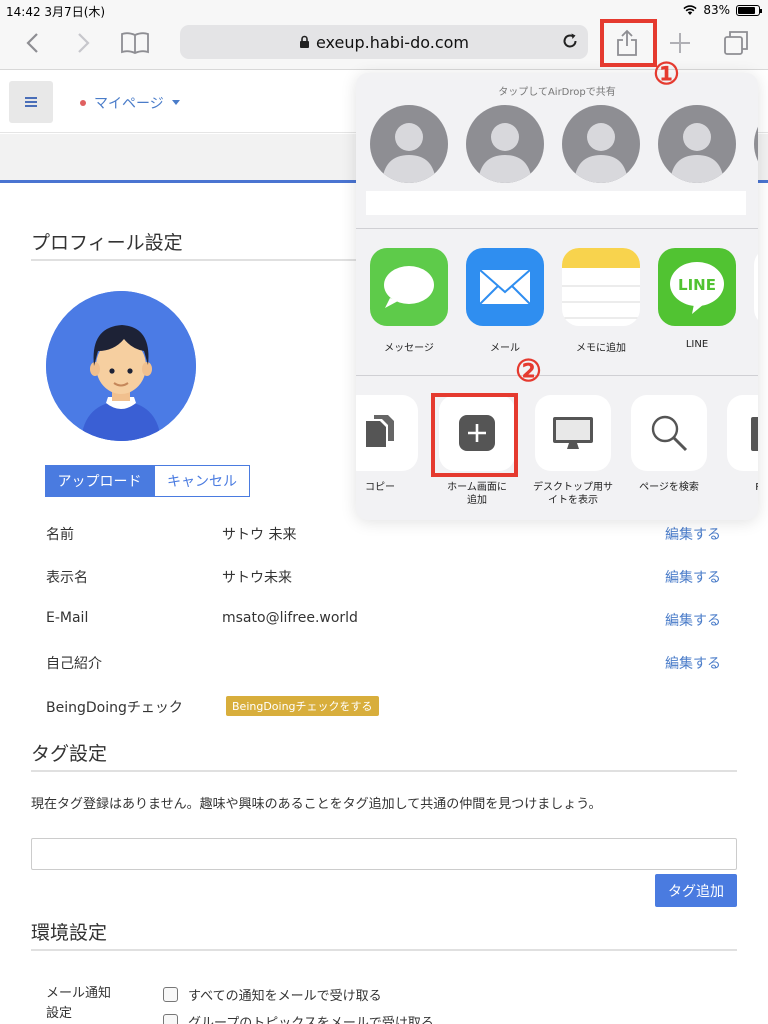 The height and width of the screenshot is (1024, 768). Describe the element at coordinates (690, 9) in the screenshot. I see `wifi-icon` at that location.